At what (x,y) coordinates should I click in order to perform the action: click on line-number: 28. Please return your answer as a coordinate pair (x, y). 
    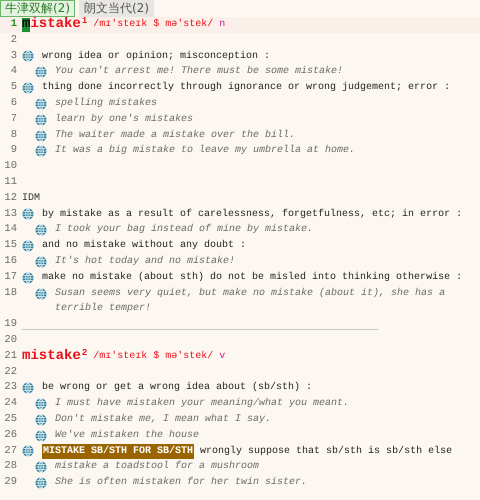
    Looking at the image, I should click on (10, 466).